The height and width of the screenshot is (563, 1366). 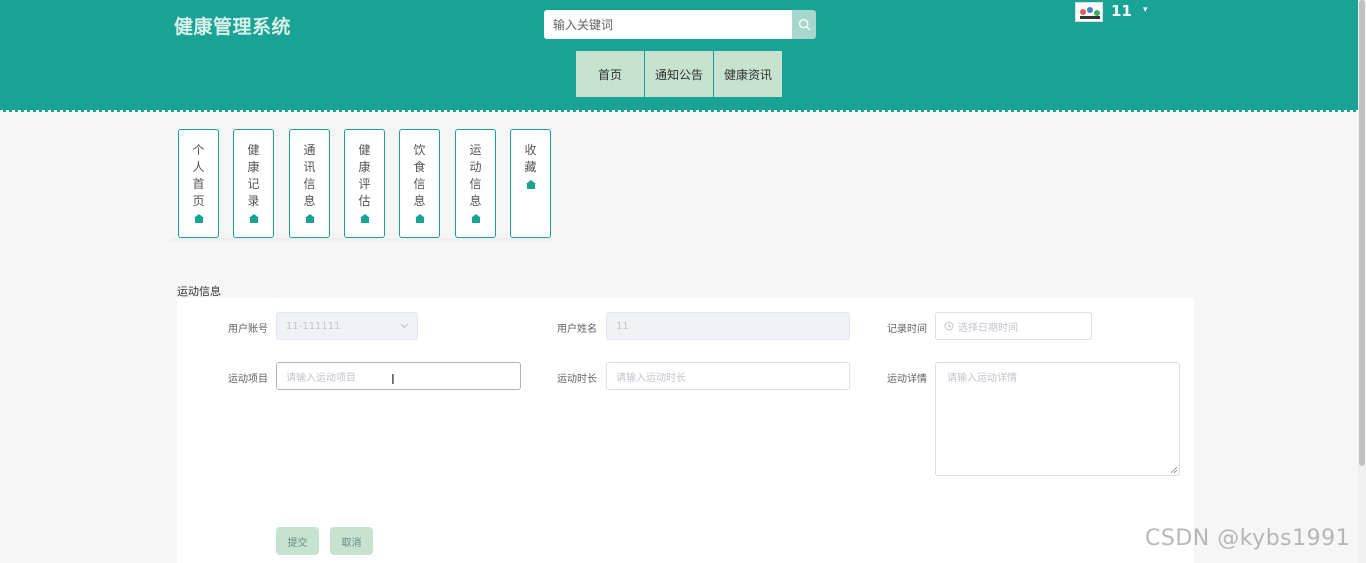 What do you see at coordinates (475, 175) in the screenshot?
I see `side-card-label: 运动信息` at bounding box center [475, 175].